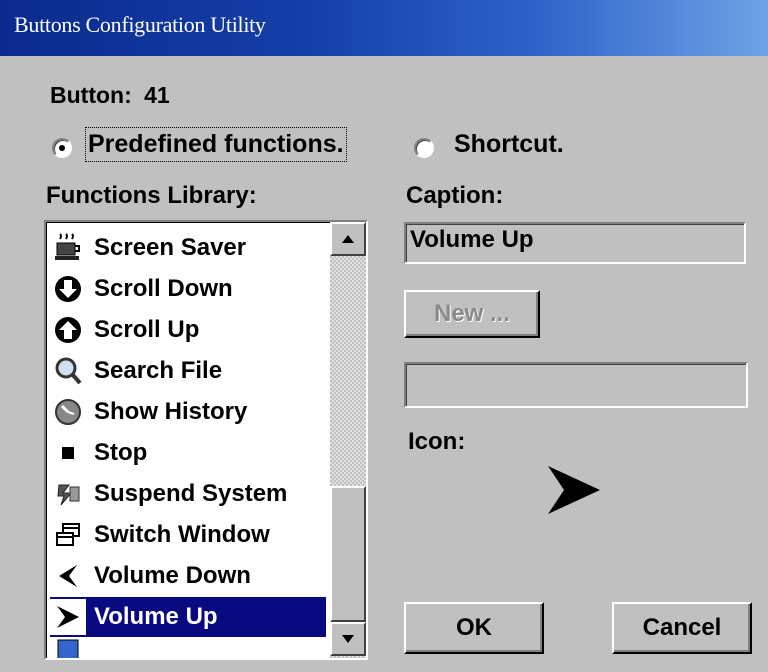 This screenshot has width=768, height=672. Describe the element at coordinates (384, 28) in the screenshot. I see `title-bar: Buttons Configuration Utility` at that location.